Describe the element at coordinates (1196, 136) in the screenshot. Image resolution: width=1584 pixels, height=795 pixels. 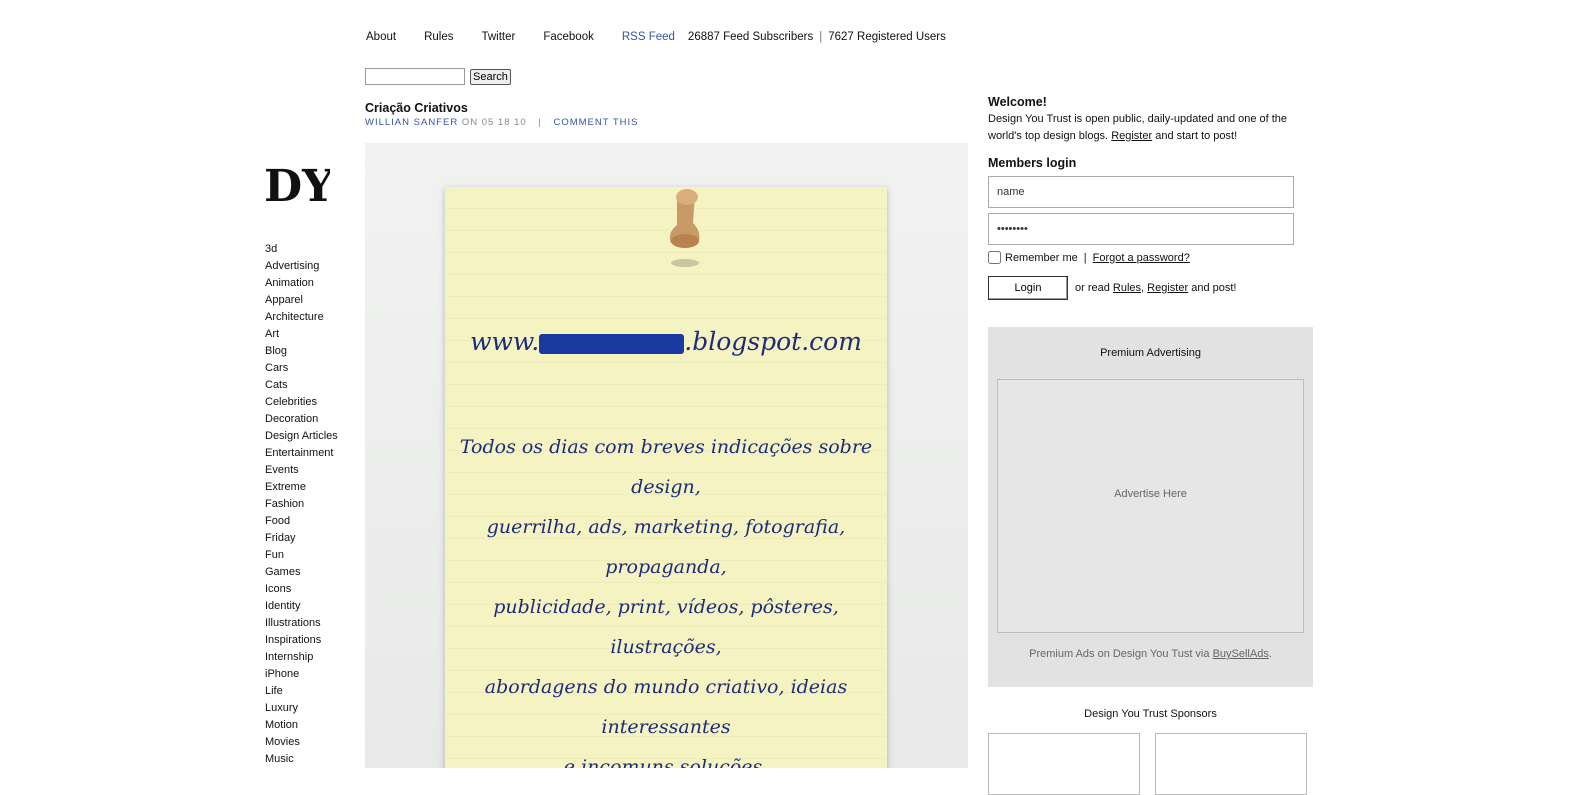
I see `welcome-tail: and start to post!` at that location.